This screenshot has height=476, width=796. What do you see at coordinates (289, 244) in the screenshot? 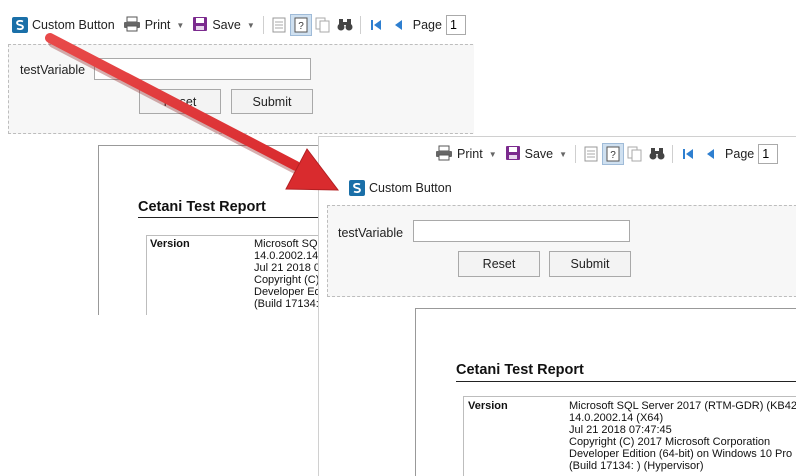
I see `version-line: Microsoft SQL` at bounding box center [289, 244].